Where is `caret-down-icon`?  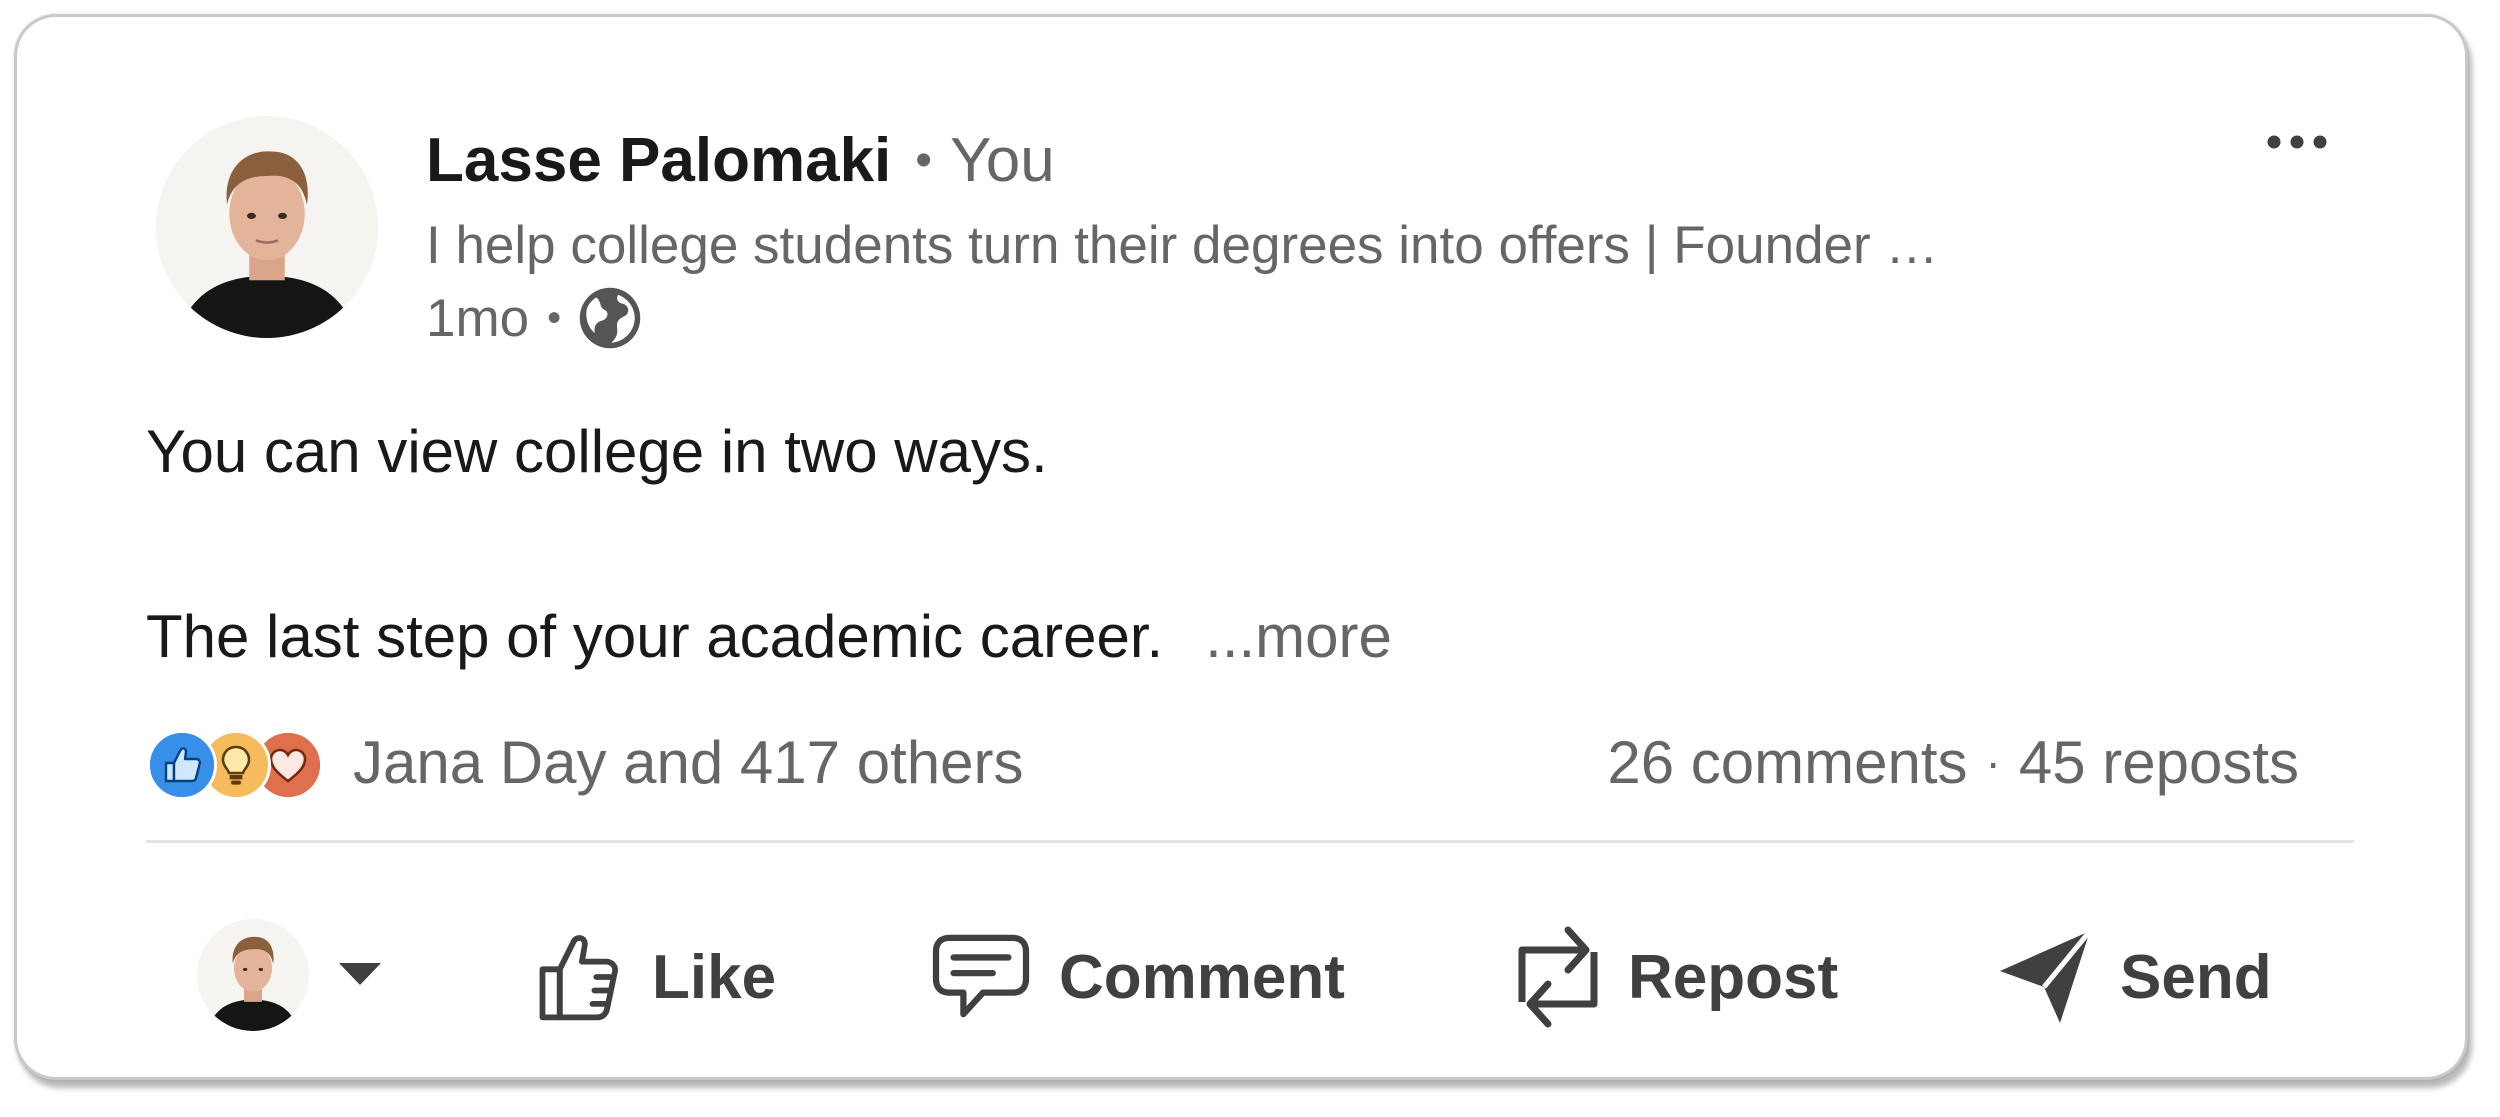
caret-down-icon is located at coordinates (360, 974).